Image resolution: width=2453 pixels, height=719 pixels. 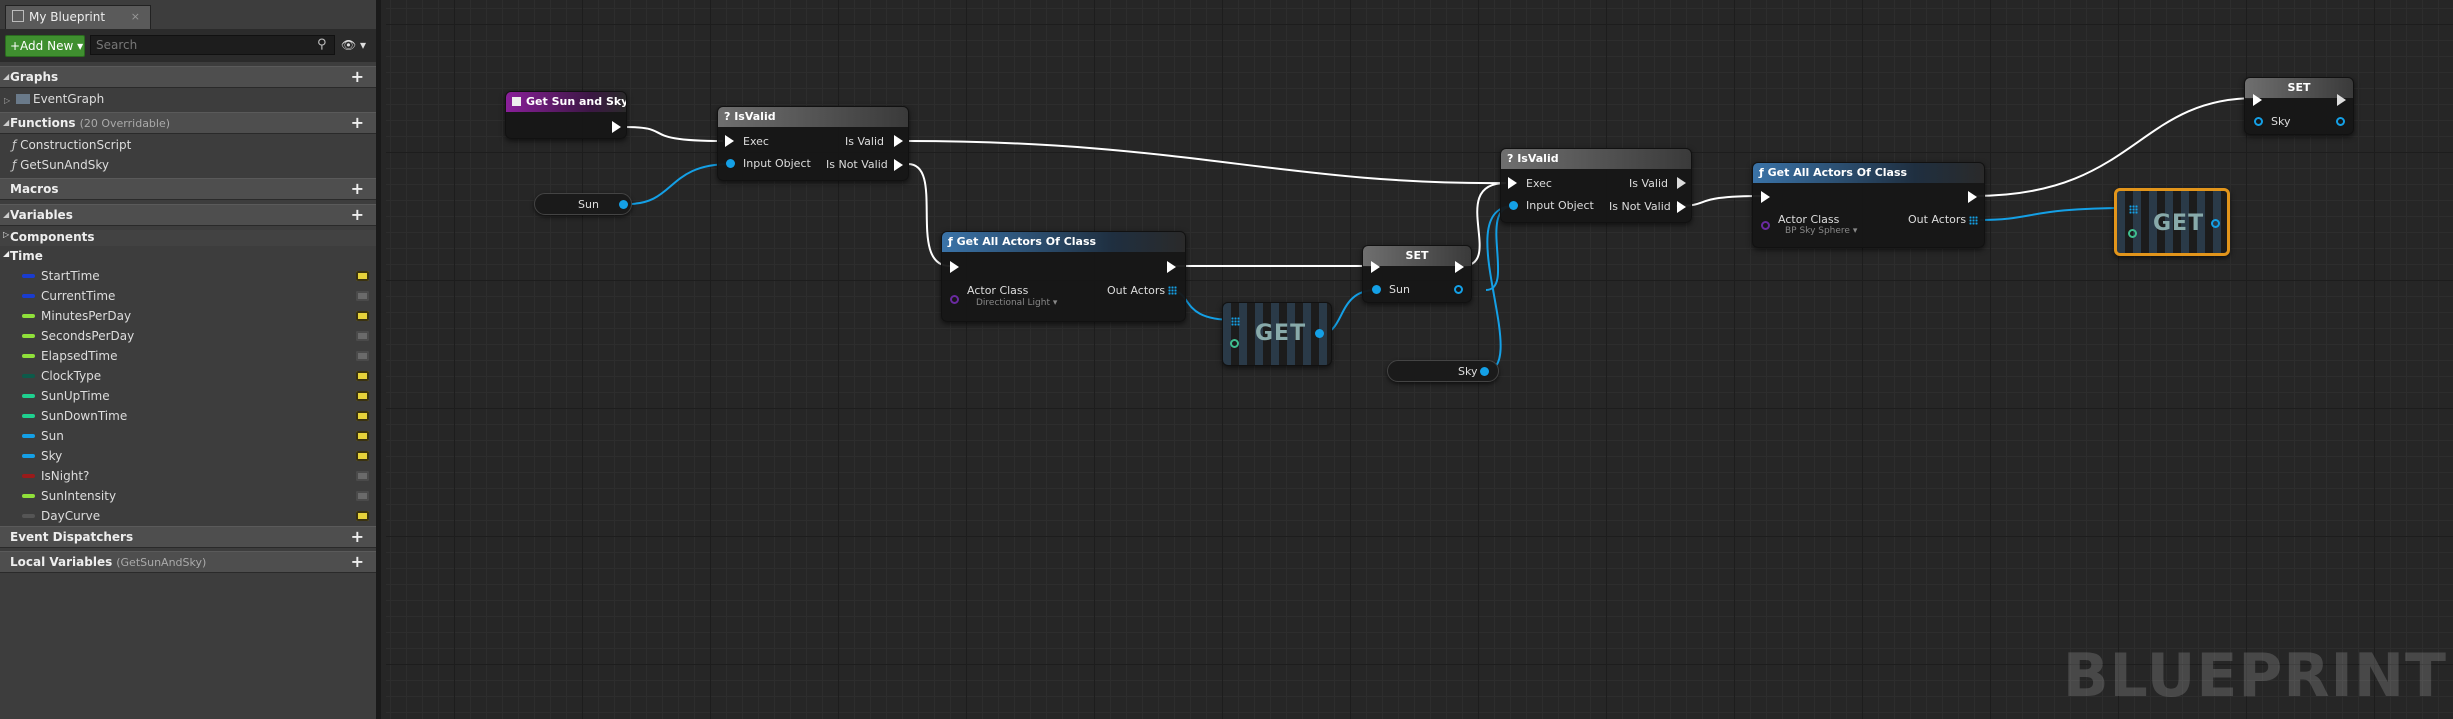 I want to click on variable-item: Sky, so click(x=188, y=457).